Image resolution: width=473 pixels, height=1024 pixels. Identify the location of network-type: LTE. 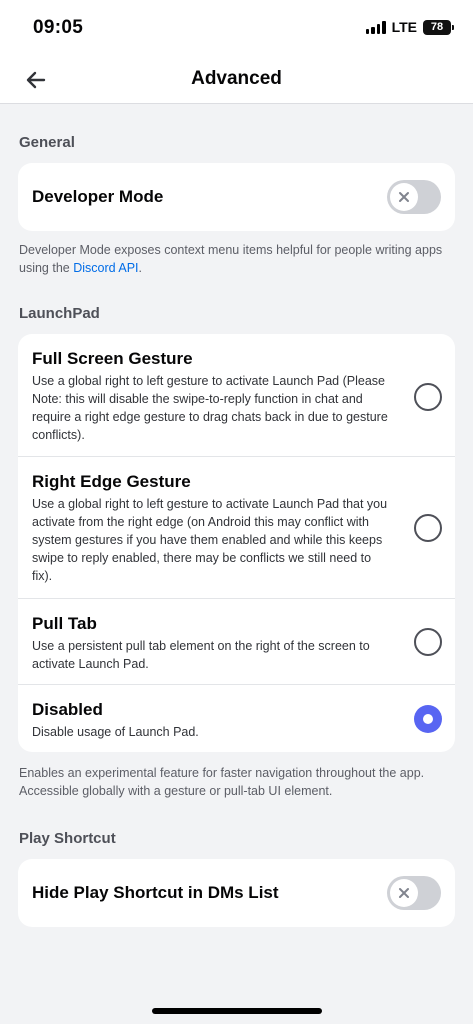
(404, 27).